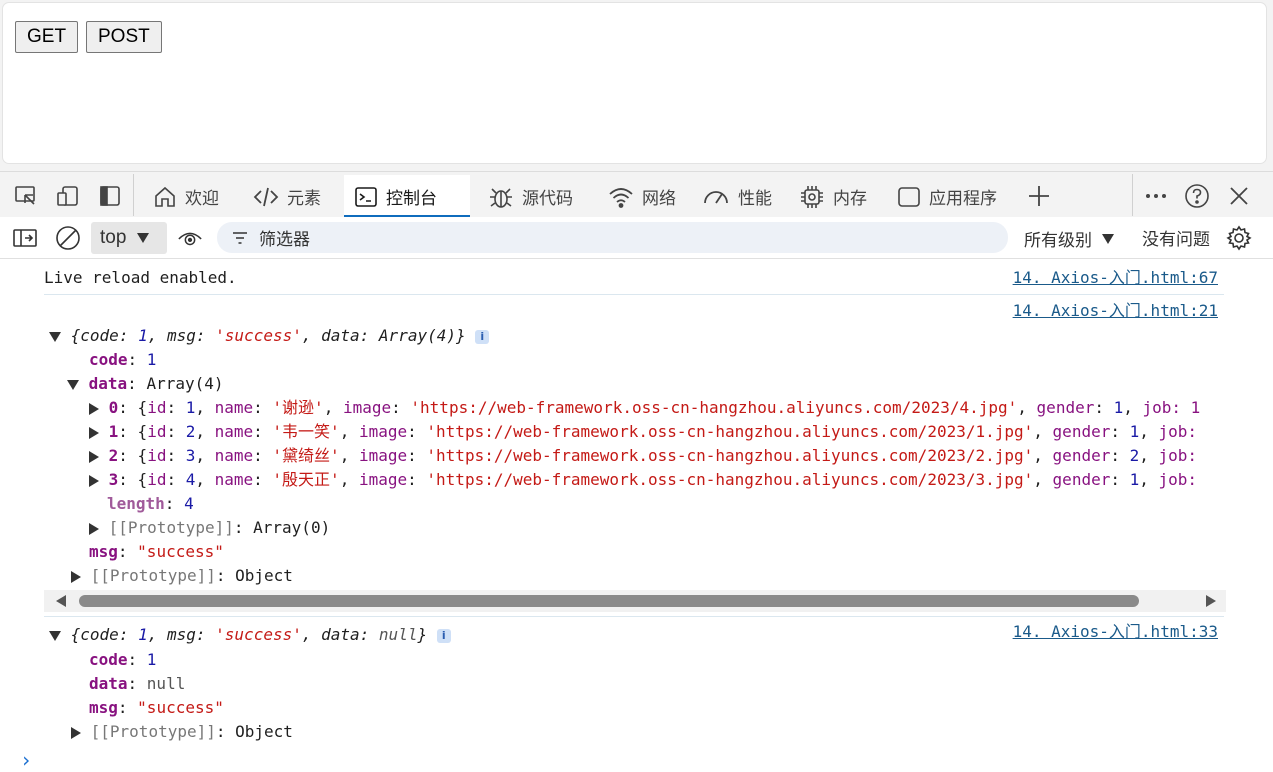 The image size is (1273, 772). I want to click on show-sidebar-icon, so click(25, 238).